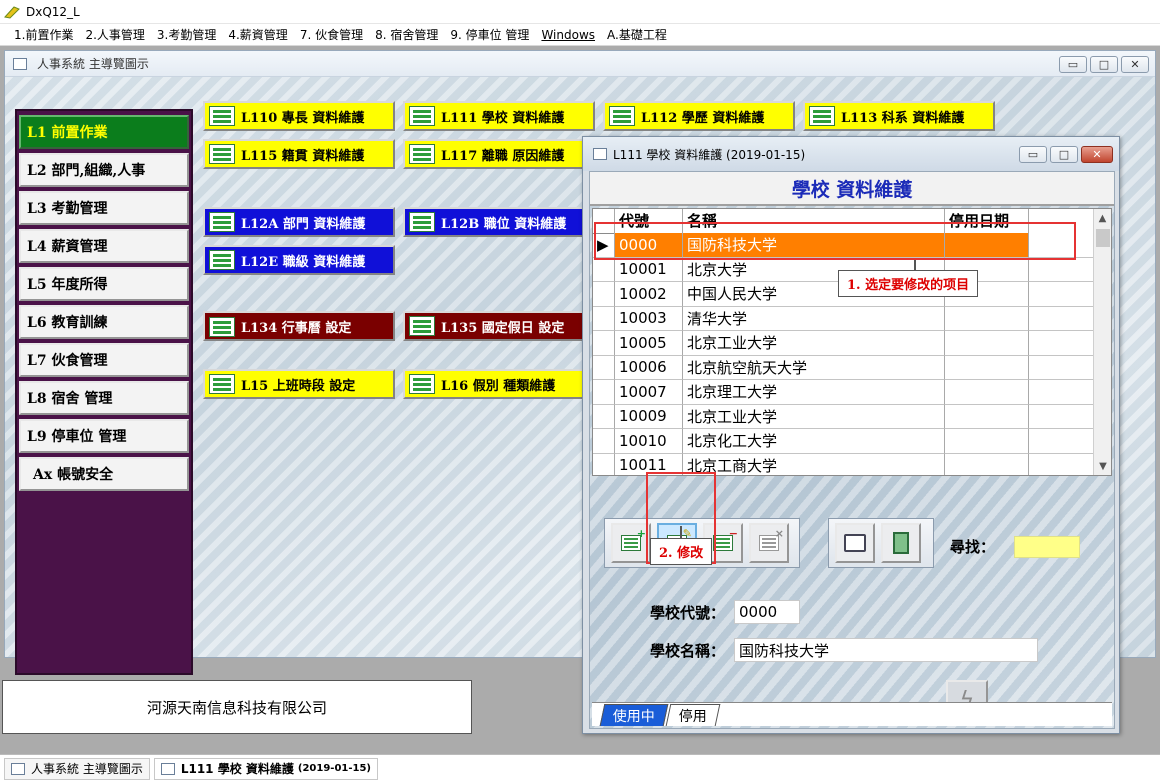 This screenshot has height=782, width=1160. I want to click on tile-l12e-label: L12E 職級 資料維護, so click(303, 262).